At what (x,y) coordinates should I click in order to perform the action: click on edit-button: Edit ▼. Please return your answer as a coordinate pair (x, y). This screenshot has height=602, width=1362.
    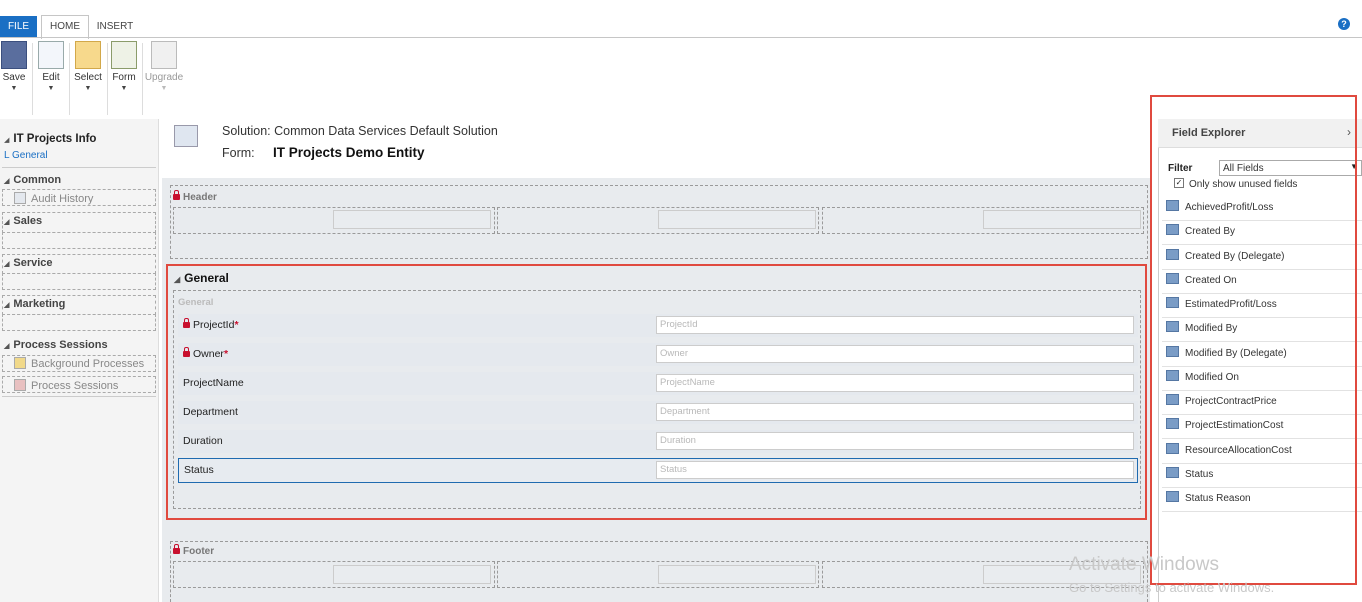
    Looking at the image, I should click on (51, 67).